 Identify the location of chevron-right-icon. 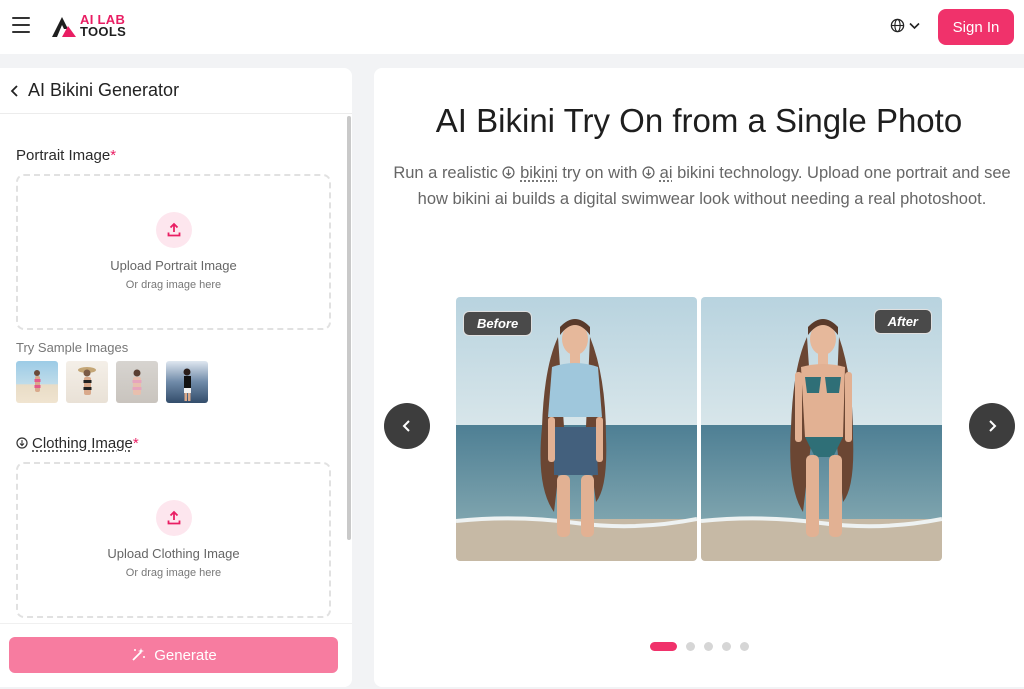
(993, 426).